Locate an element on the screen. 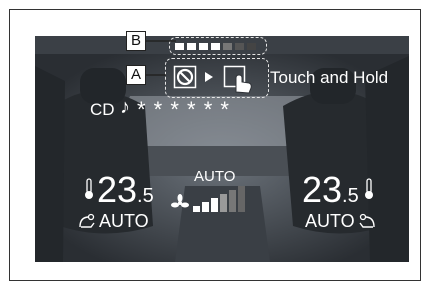  fan-icon is located at coordinates (180, 201).